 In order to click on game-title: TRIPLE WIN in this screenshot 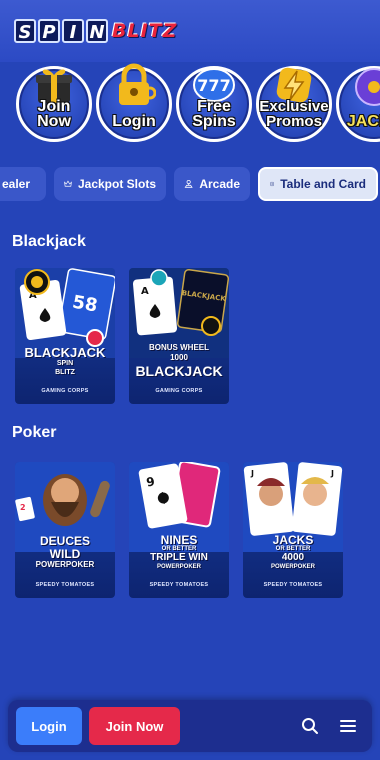, I will do `click(179, 557)`.